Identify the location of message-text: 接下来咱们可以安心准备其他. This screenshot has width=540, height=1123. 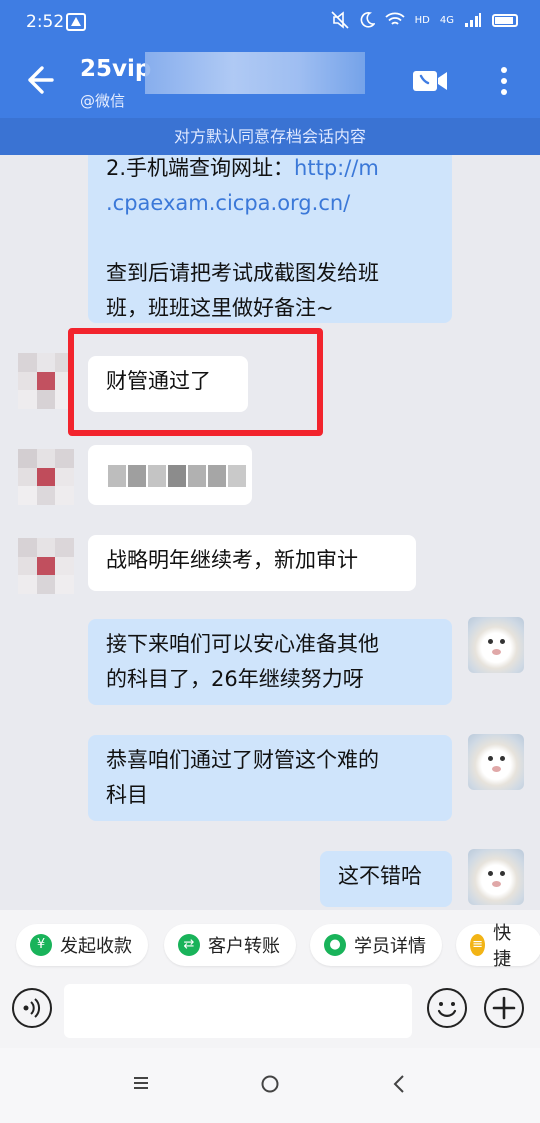
(242, 644).